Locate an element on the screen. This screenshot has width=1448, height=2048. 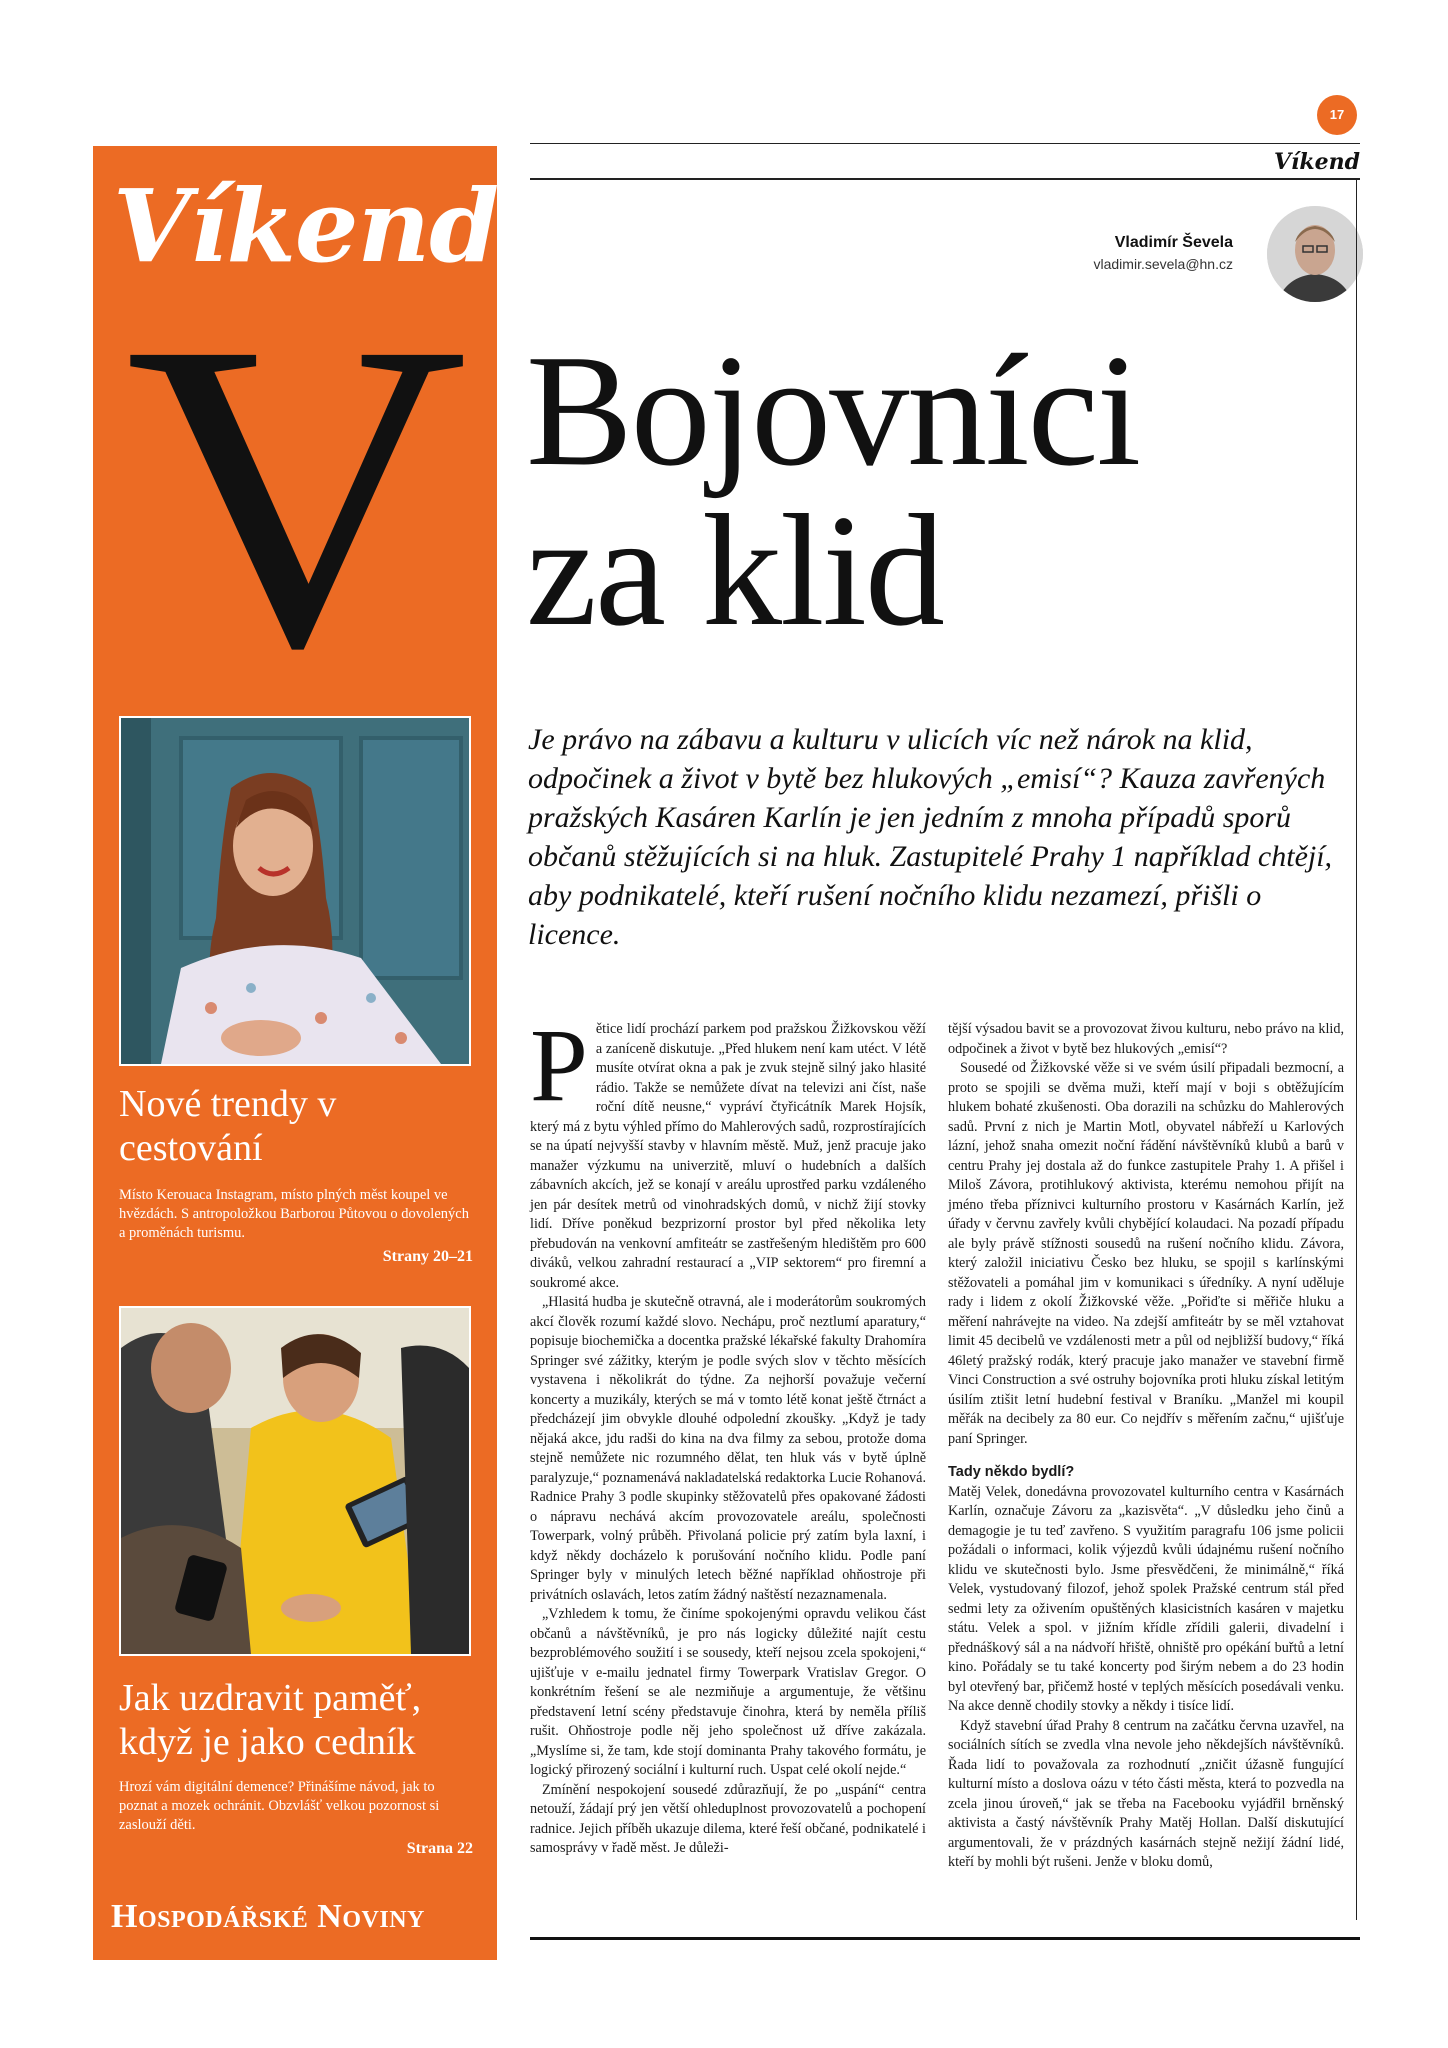
article-headline: Bojovníci za klid is located at coordinates (833, 490).